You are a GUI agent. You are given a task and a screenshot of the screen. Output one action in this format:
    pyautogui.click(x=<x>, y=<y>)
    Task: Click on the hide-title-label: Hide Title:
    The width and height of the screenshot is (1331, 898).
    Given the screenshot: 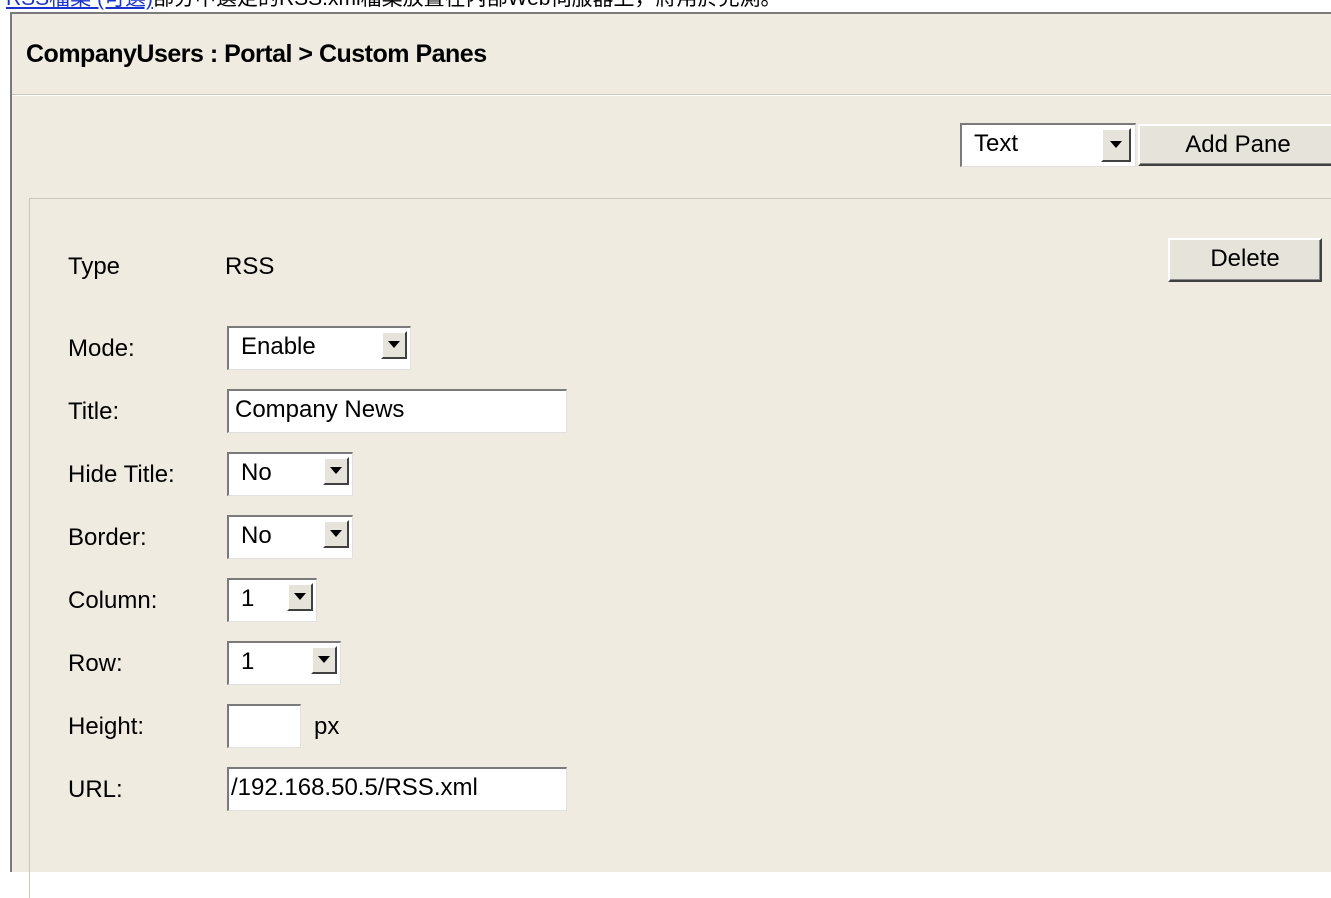 What is the action you would take?
    pyautogui.click(x=121, y=474)
    